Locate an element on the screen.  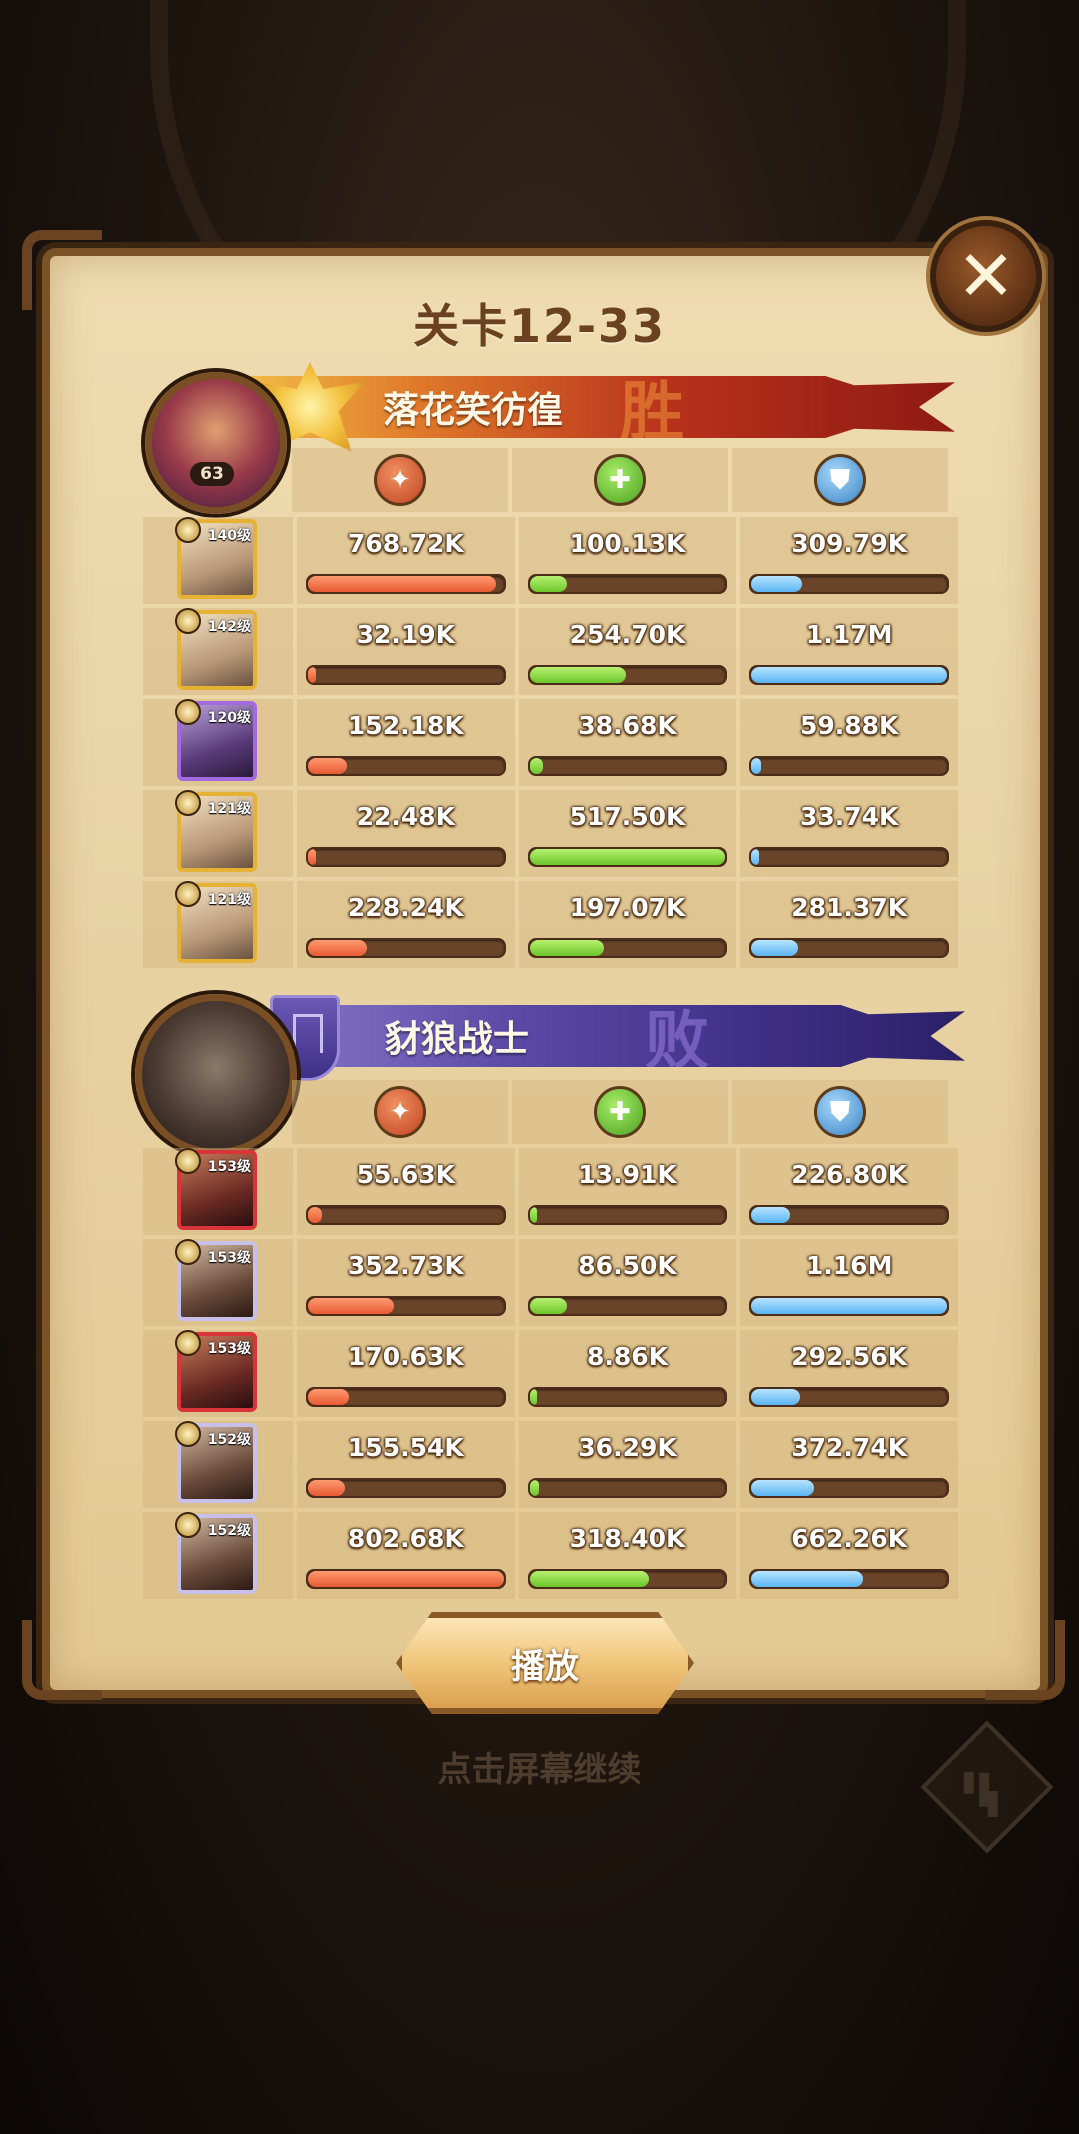
heal-value: 38.68K is located at coordinates (627, 725).